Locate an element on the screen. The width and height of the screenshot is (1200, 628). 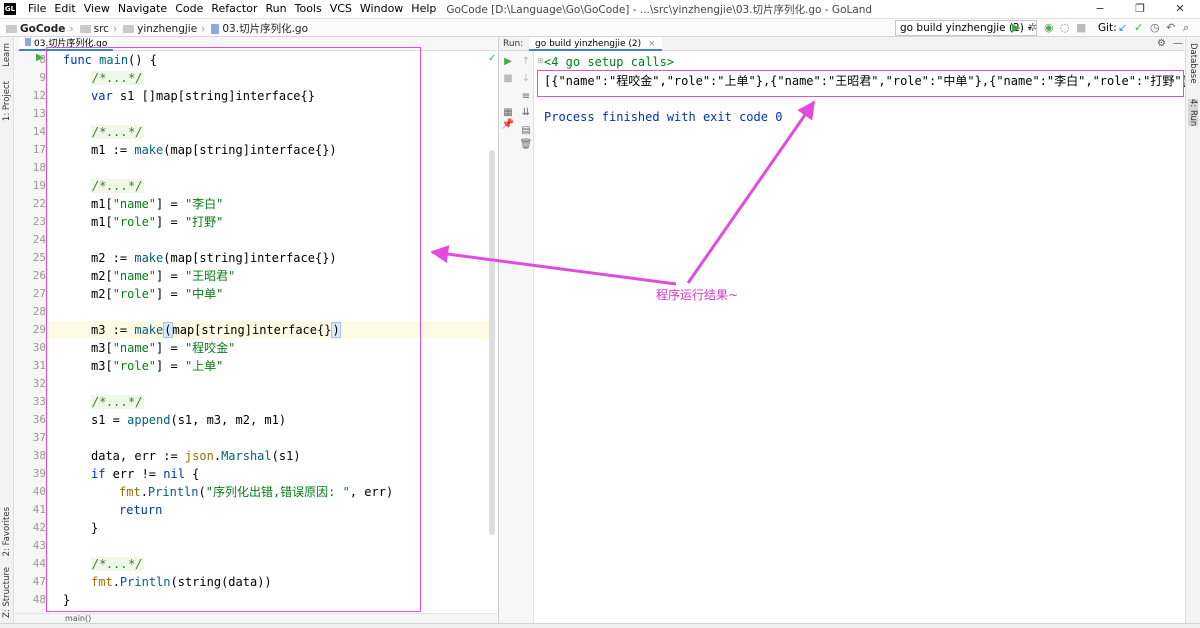
learn-tool-tab: Learn is located at coordinates (7, 55).